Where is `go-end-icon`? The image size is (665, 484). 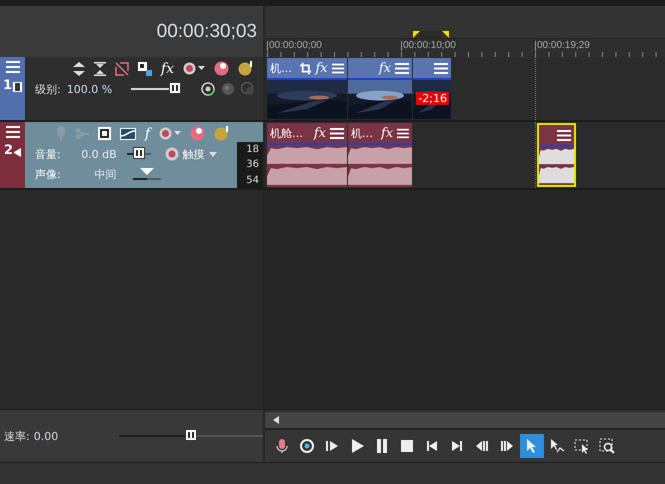 go-end-icon is located at coordinates (457, 446).